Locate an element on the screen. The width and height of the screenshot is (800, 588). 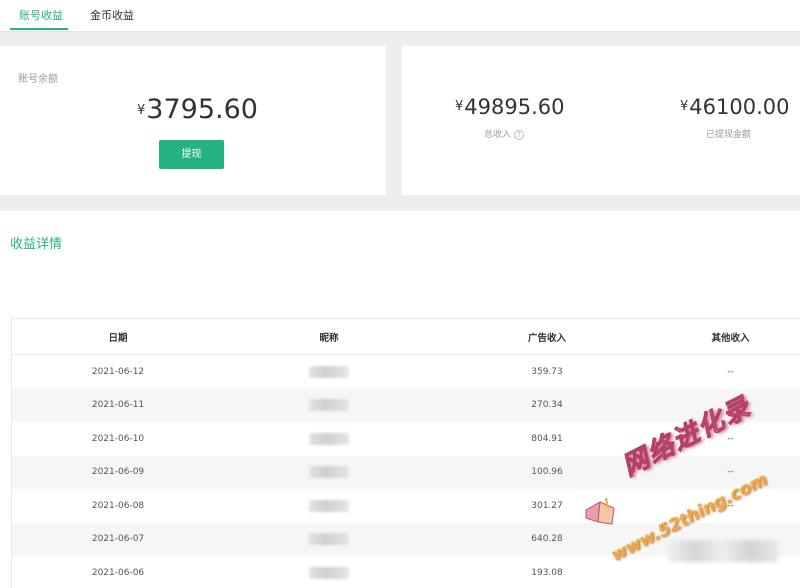
row-date: 2021-06-11 is located at coordinates (118, 405).